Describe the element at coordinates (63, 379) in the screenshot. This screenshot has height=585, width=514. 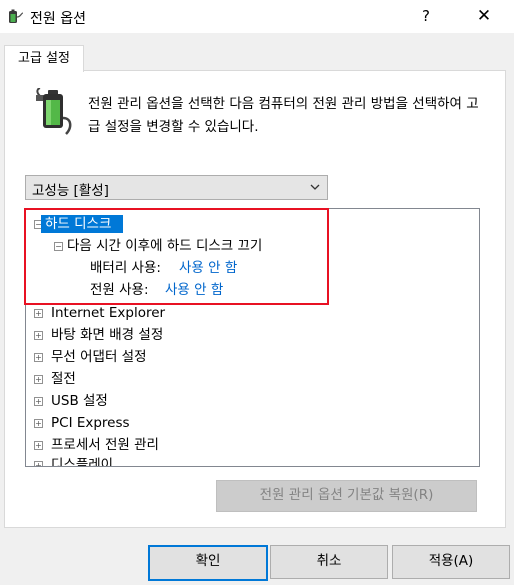
I see `tree-item-label: 절전` at that location.